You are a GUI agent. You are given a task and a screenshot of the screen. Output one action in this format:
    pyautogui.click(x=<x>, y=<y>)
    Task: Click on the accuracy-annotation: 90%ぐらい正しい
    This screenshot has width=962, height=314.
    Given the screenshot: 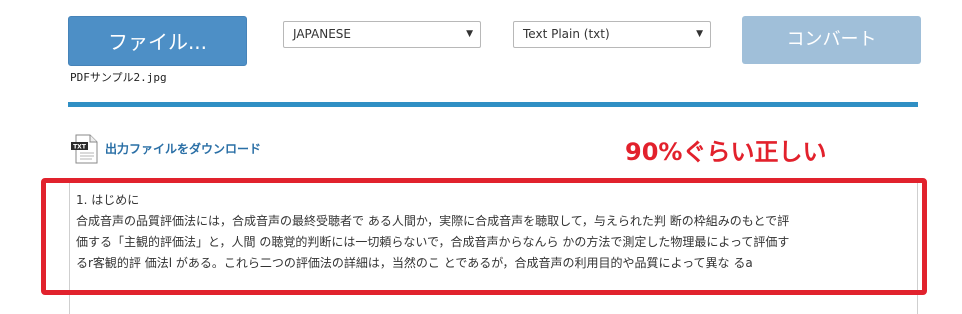 What is the action you would take?
    pyautogui.click(x=726, y=152)
    